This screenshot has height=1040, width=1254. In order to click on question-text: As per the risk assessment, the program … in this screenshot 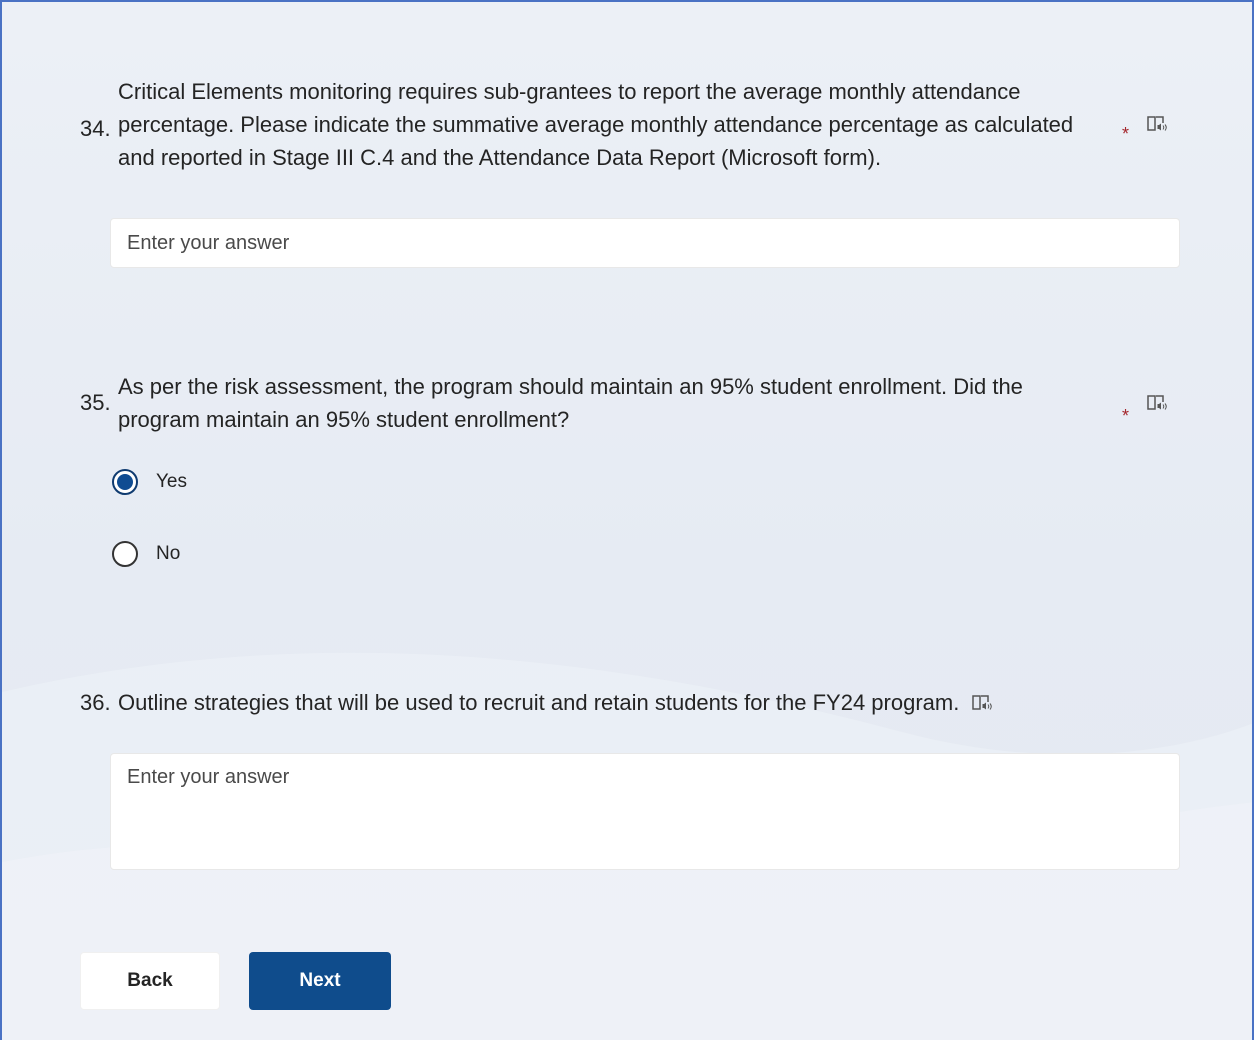, I will do `click(570, 403)`.